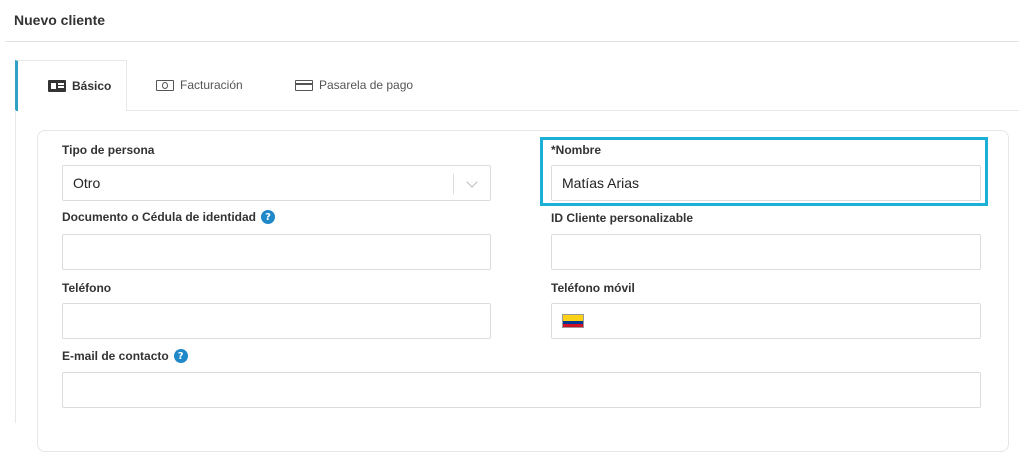 The image size is (1019, 452). What do you see at coordinates (521, 390) in the screenshot?
I see `email-input` at bounding box center [521, 390].